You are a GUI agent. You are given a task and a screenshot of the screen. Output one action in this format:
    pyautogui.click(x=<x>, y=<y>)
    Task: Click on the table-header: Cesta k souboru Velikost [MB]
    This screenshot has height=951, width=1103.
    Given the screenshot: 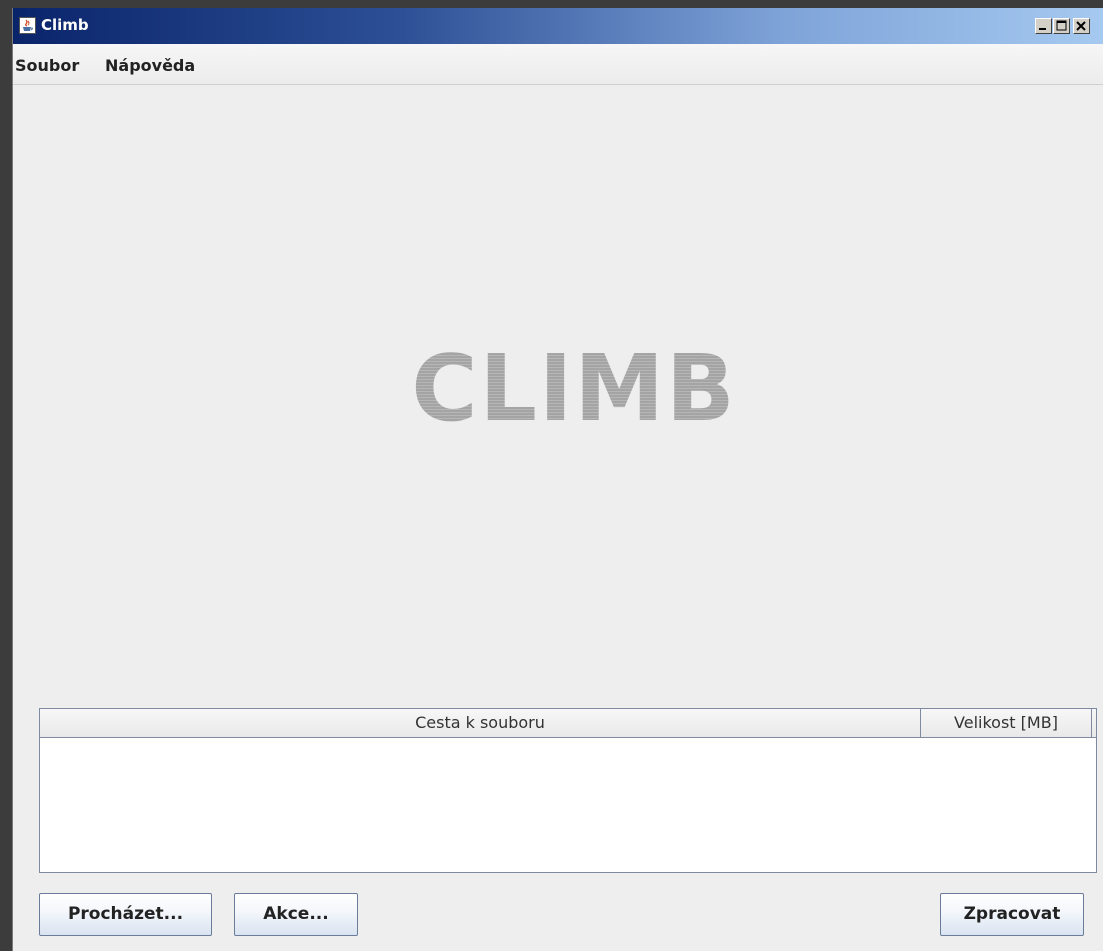 What is the action you would take?
    pyautogui.click(x=568, y=723)
    